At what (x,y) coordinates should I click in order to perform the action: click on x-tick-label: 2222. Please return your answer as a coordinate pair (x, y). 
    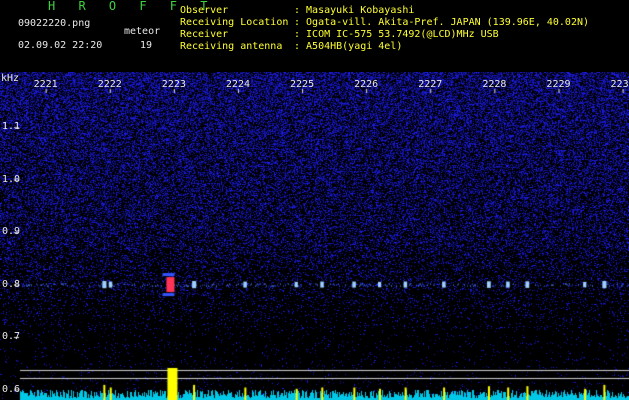
    Looking at the image, I should click on (109, 84).